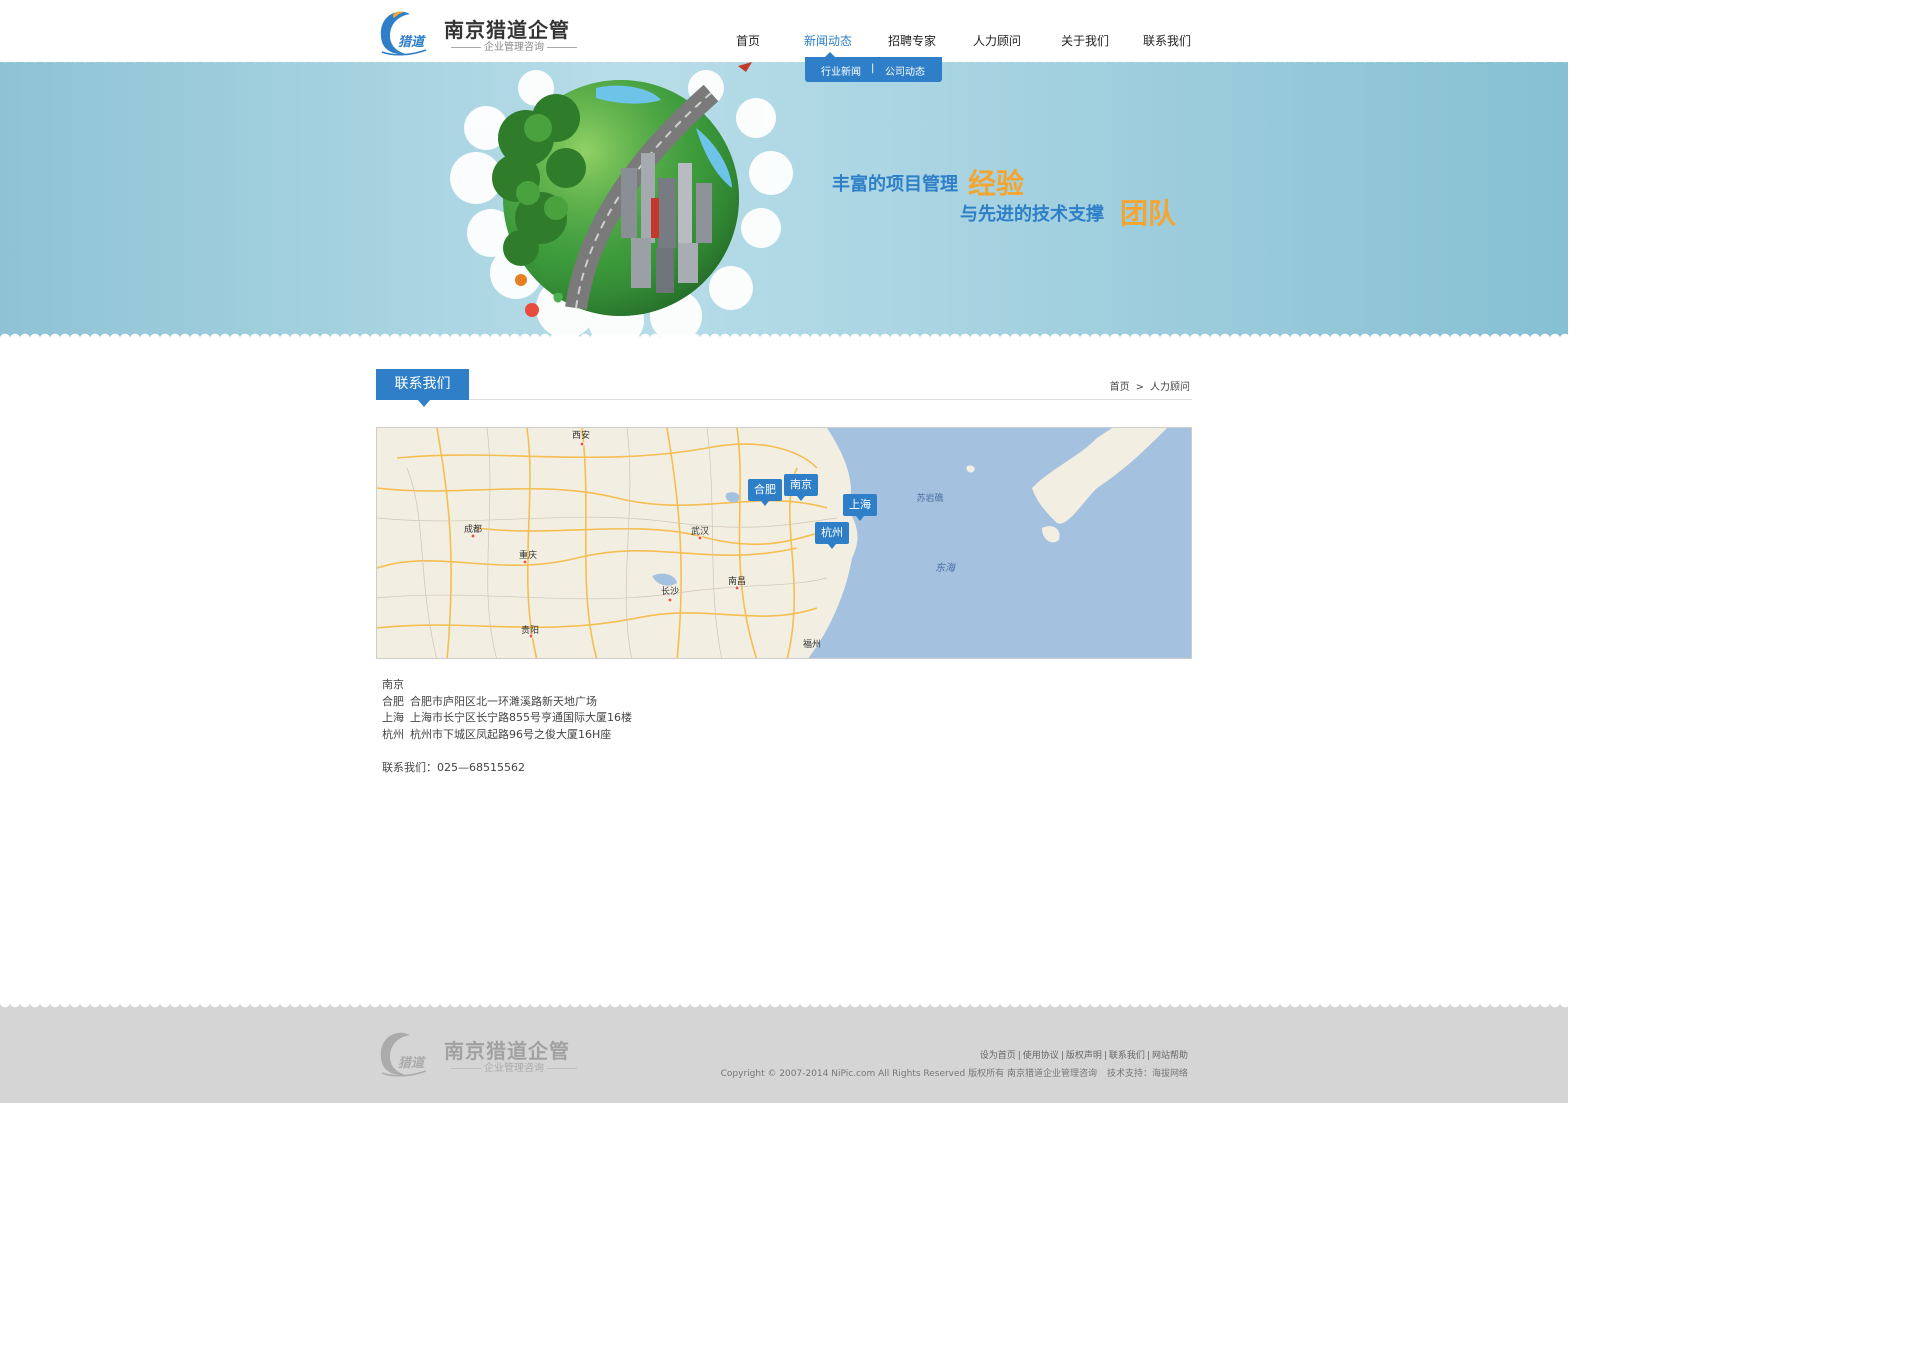  I want to click on breadcrumb: 首页 > 人力顾问, so click(1150, 385).